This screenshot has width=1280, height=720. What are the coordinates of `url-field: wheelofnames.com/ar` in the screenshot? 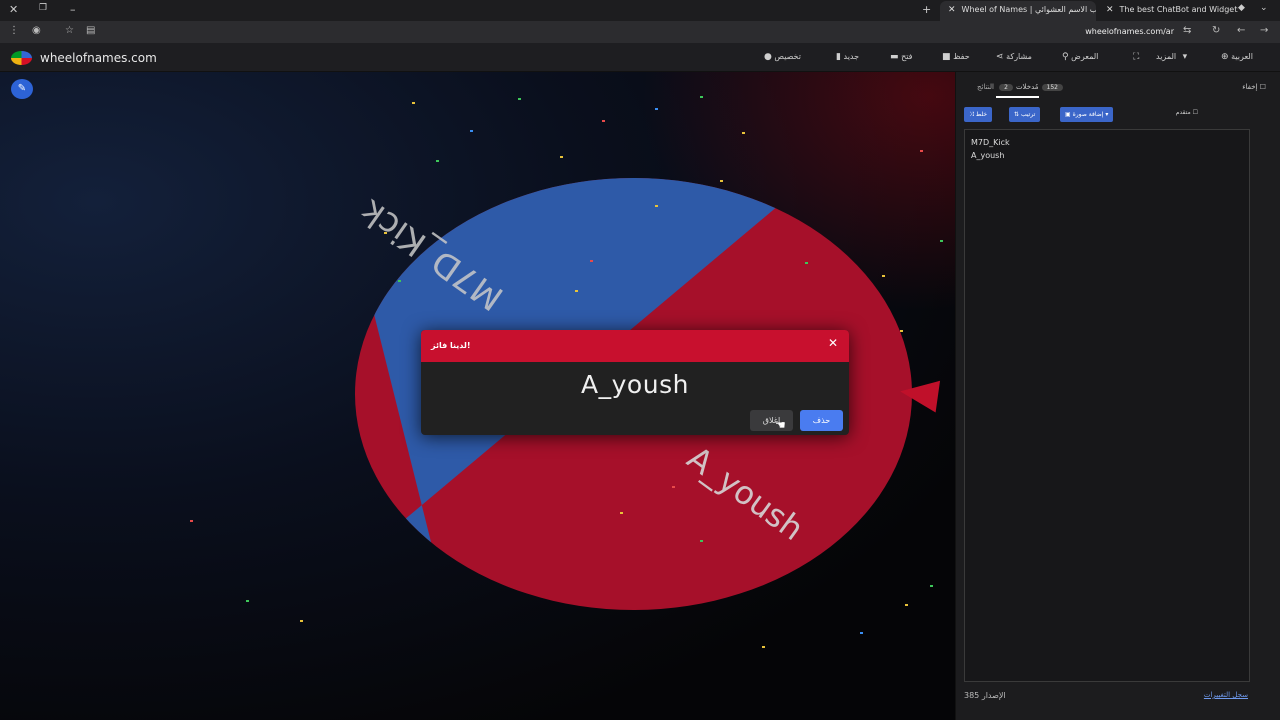 It's located at (1129, 31).